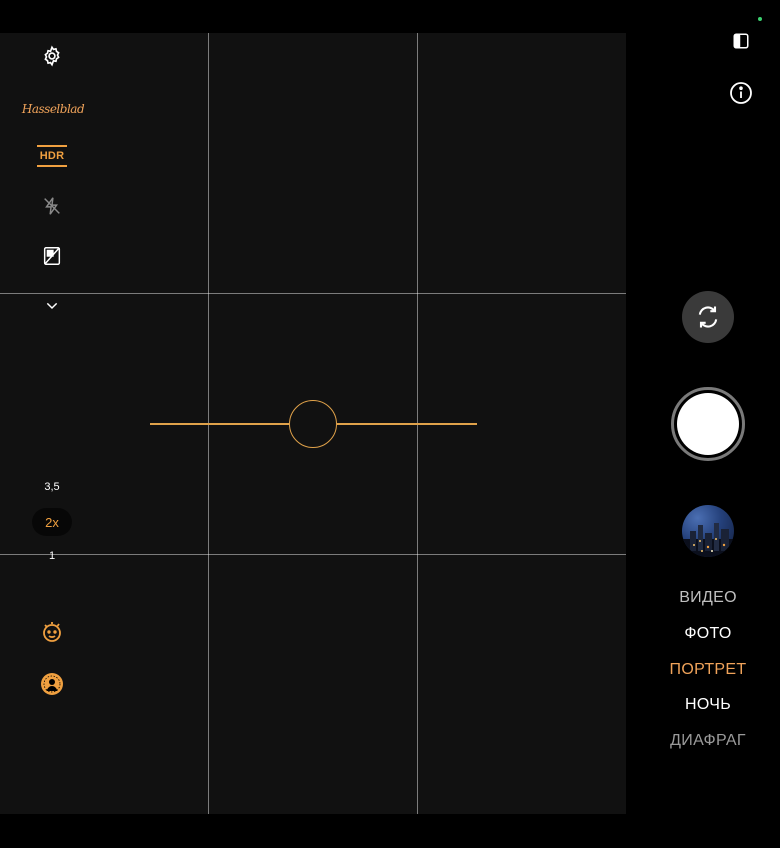  I want to click on flash-off-icon, so click(52, 206).